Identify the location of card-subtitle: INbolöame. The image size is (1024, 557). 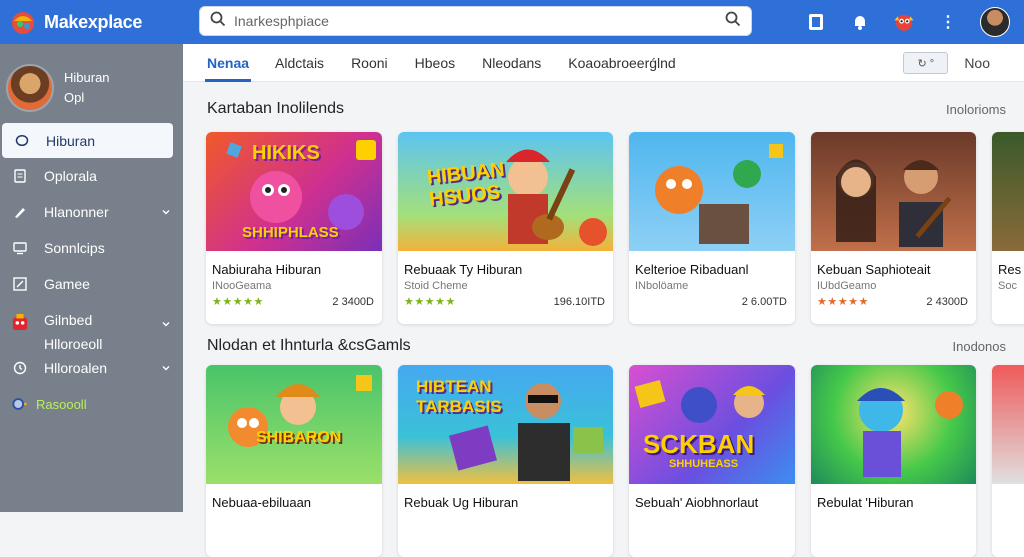
(662, 286).